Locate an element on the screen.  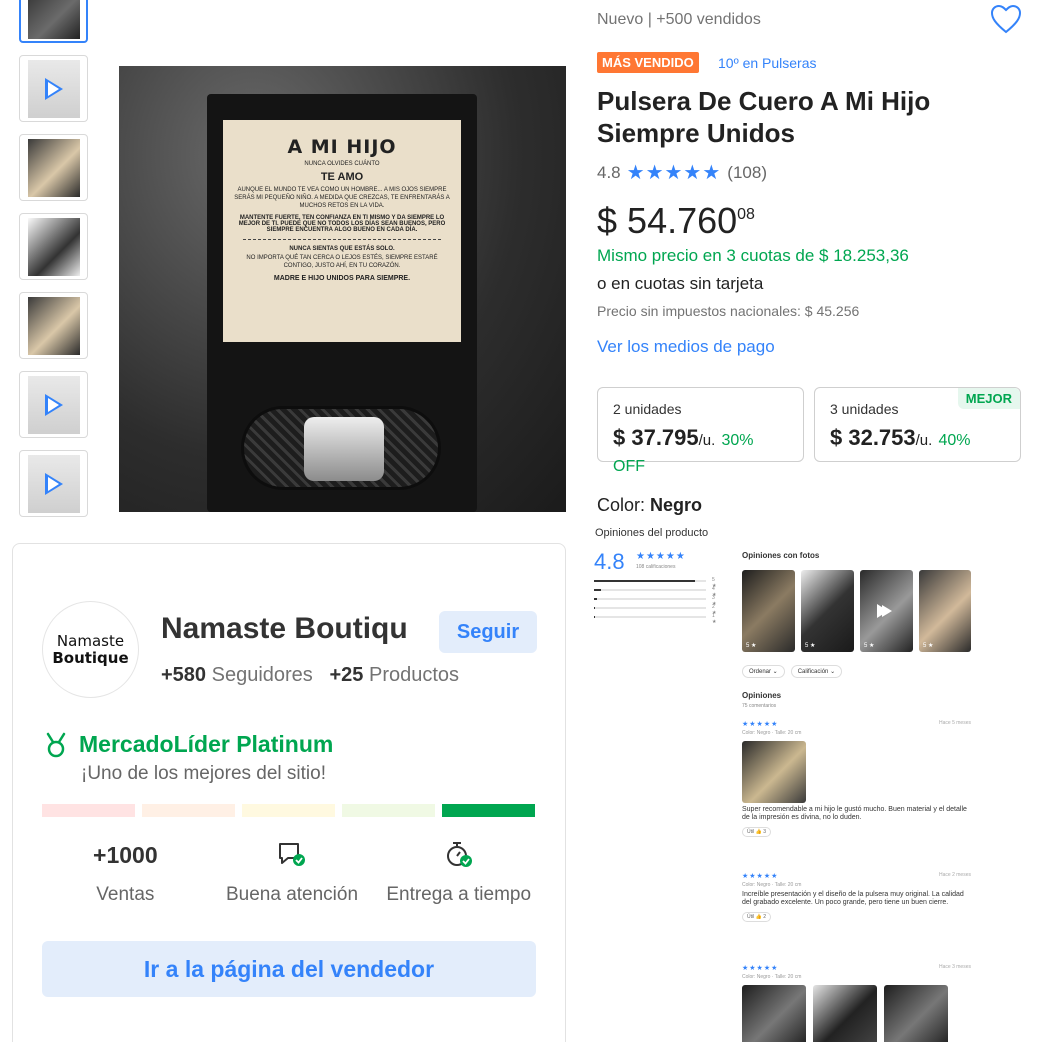
bracelet-clasp is located at coordinates (344, 449).